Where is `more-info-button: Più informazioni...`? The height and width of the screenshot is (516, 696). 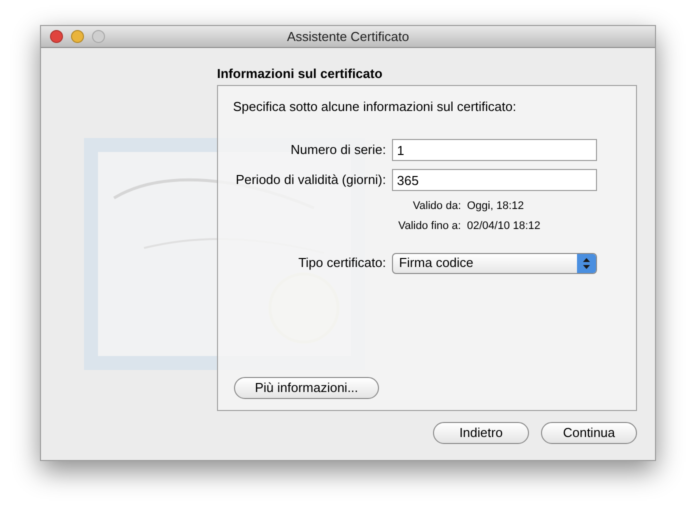 more-info-button: Più informazioni... is located at coordinates (306, 387).